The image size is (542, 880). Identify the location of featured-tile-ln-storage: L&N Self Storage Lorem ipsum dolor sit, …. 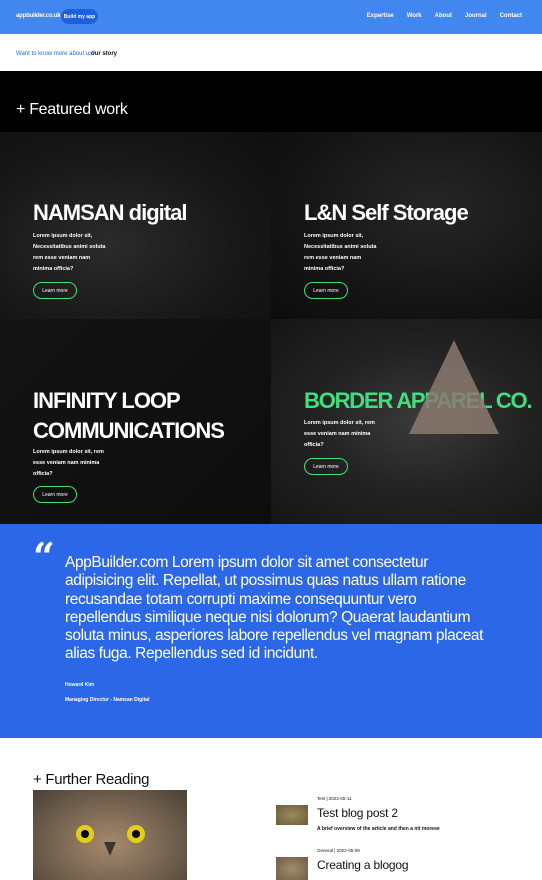
(406, 225).